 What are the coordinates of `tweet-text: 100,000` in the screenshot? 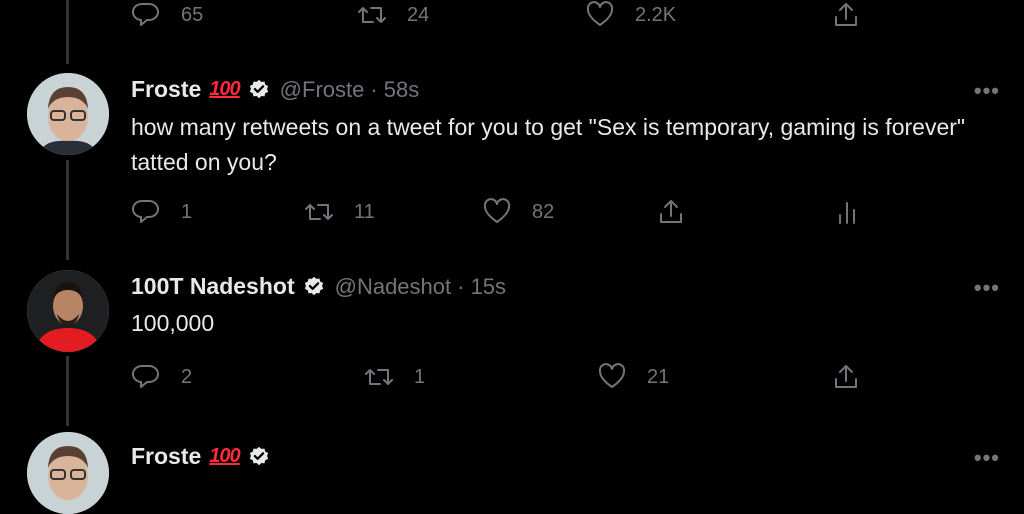 It's located at (173, 323).